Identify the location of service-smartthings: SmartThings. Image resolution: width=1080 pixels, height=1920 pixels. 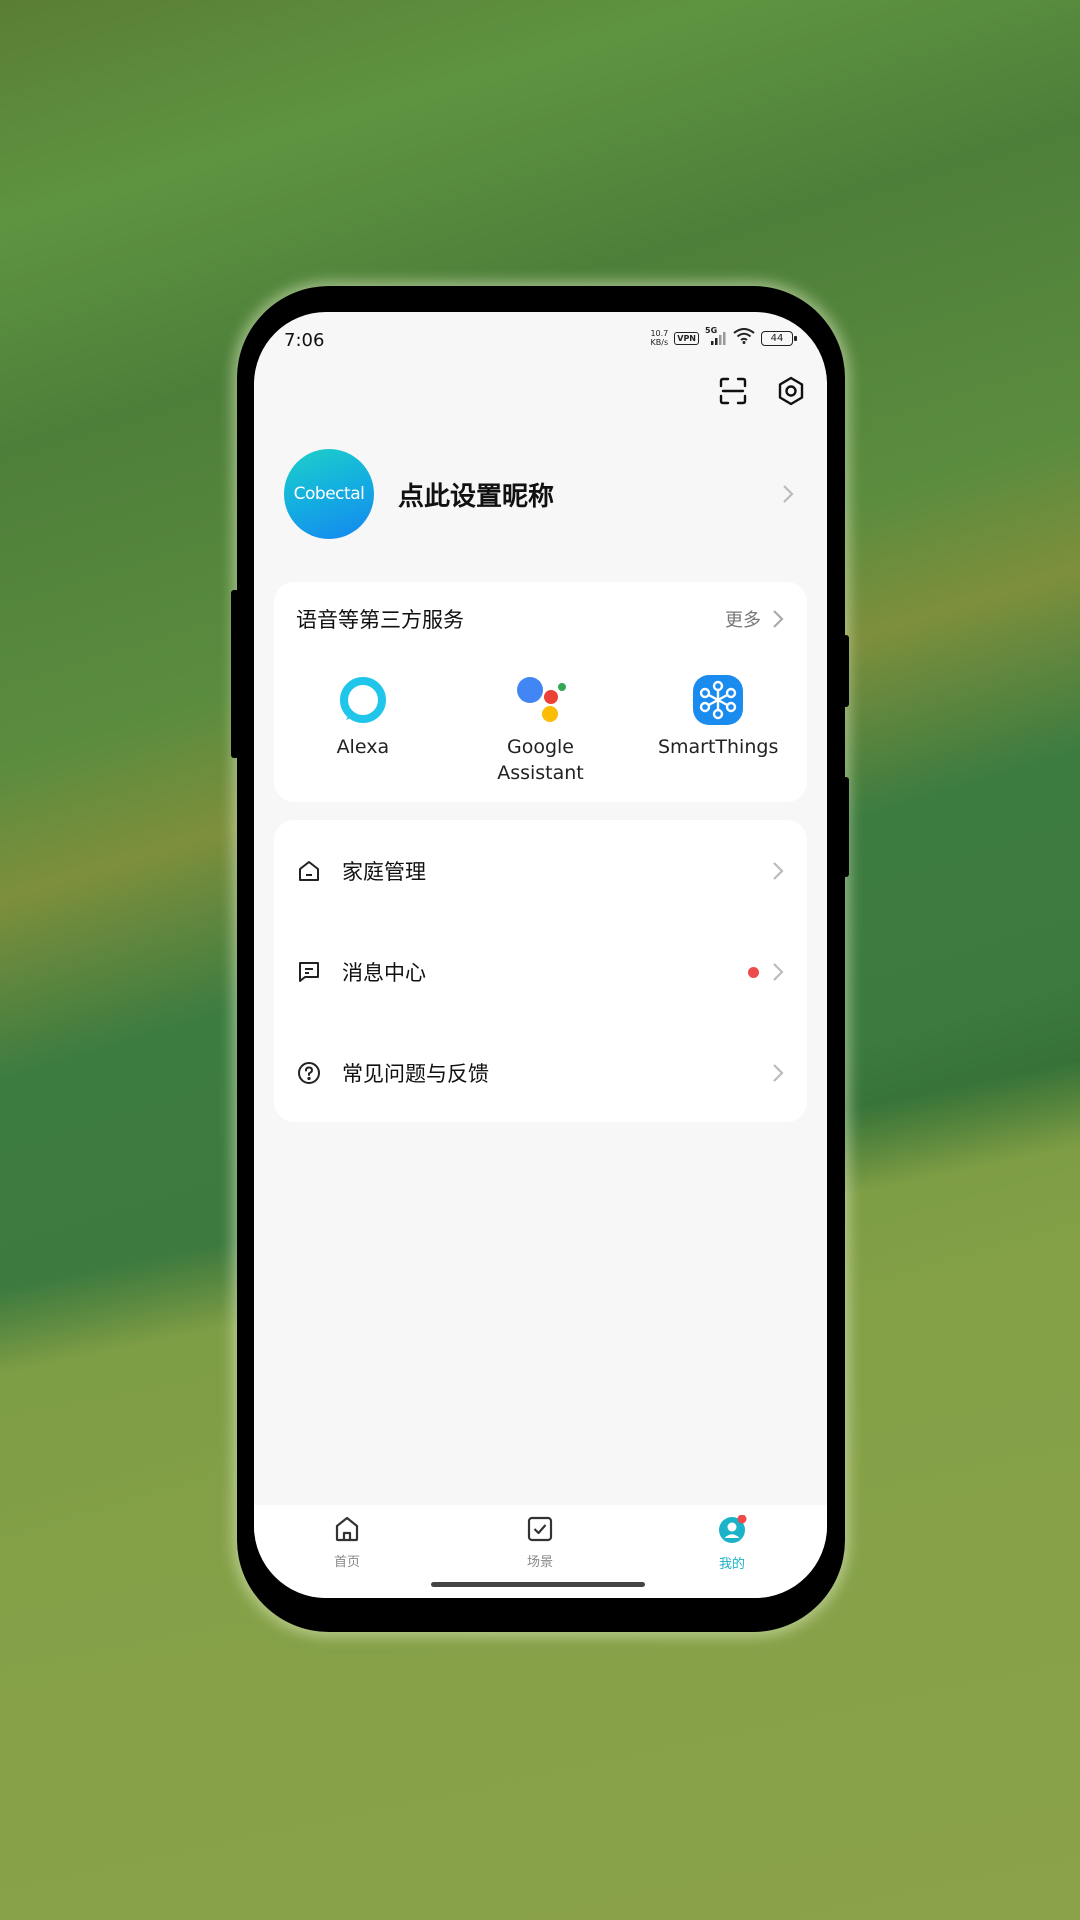
(718, 729).